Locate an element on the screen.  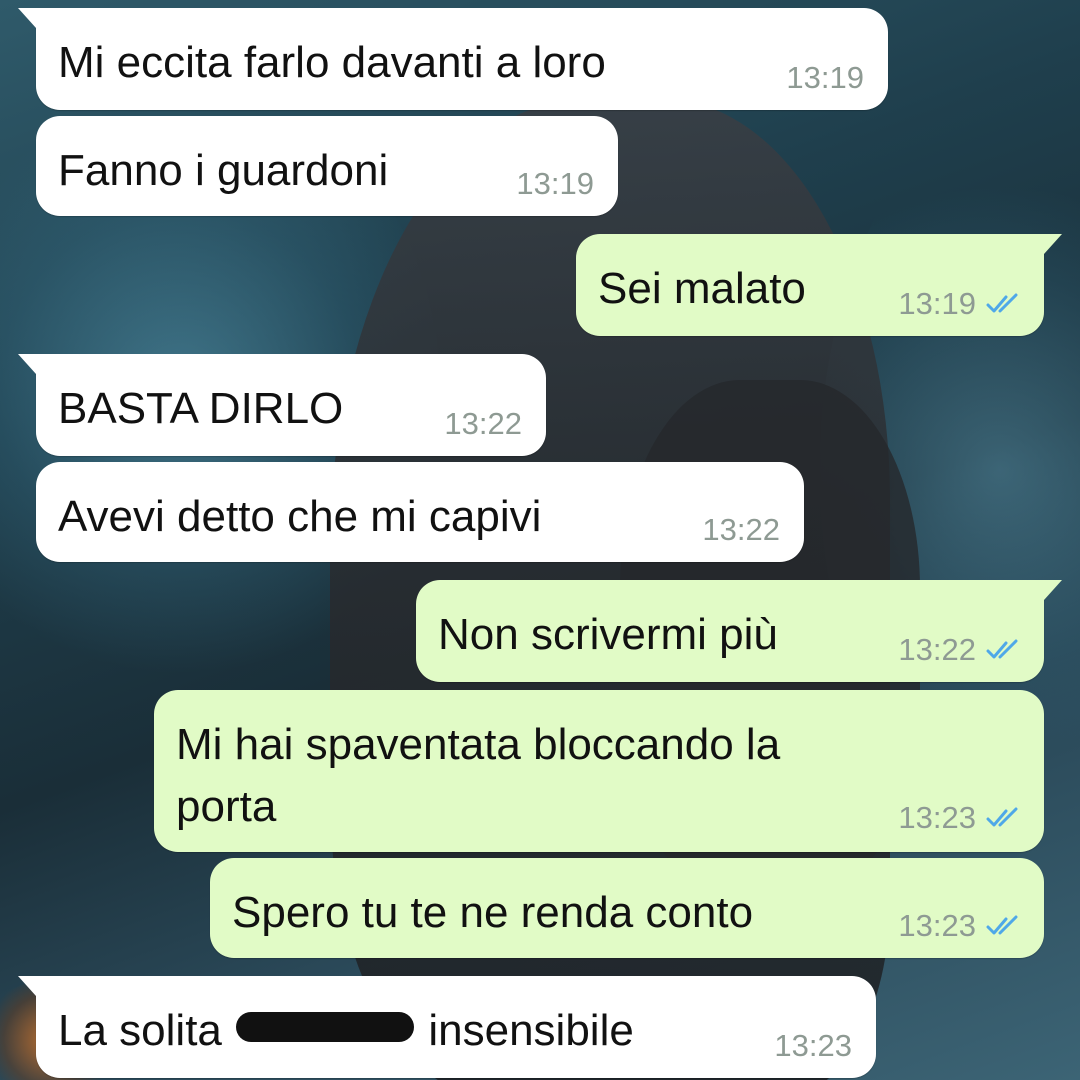
message-text: Spero tu te ne renda conto is located at coordinates (493, 912).